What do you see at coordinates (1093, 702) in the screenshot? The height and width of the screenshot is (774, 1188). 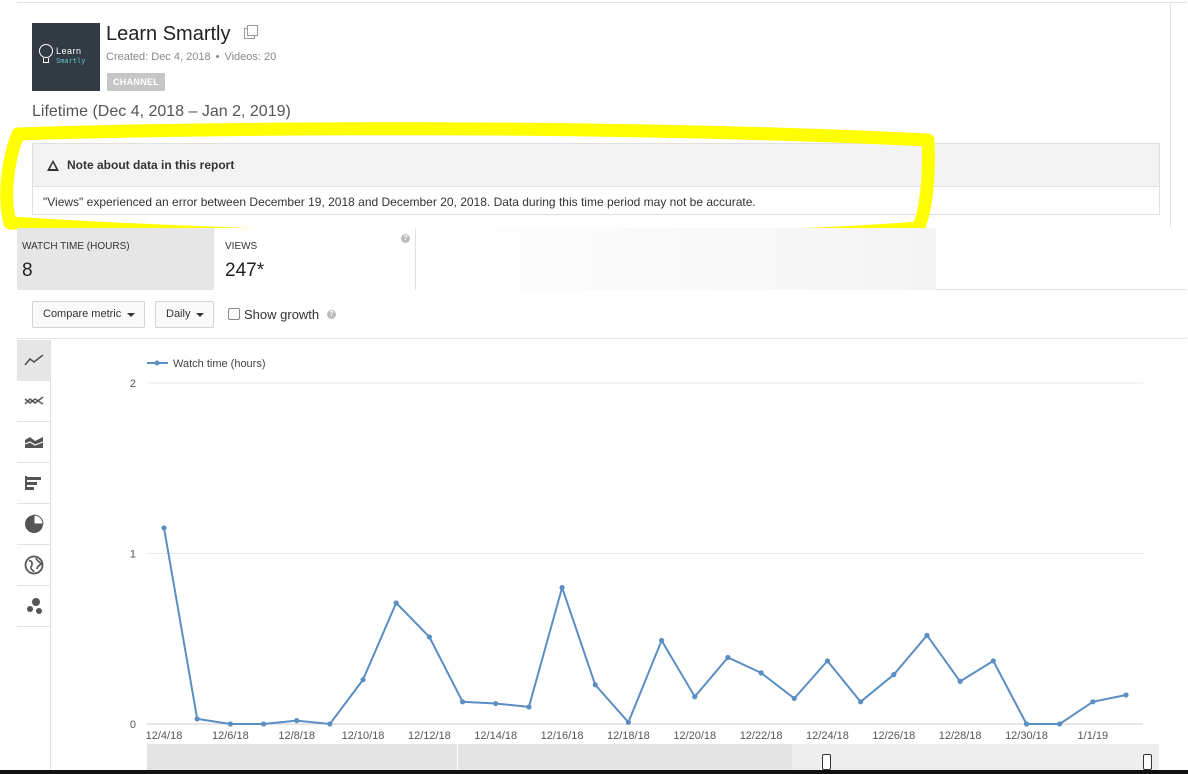 I see `data-point-1/1/19` at bounding box center [1093, 702].